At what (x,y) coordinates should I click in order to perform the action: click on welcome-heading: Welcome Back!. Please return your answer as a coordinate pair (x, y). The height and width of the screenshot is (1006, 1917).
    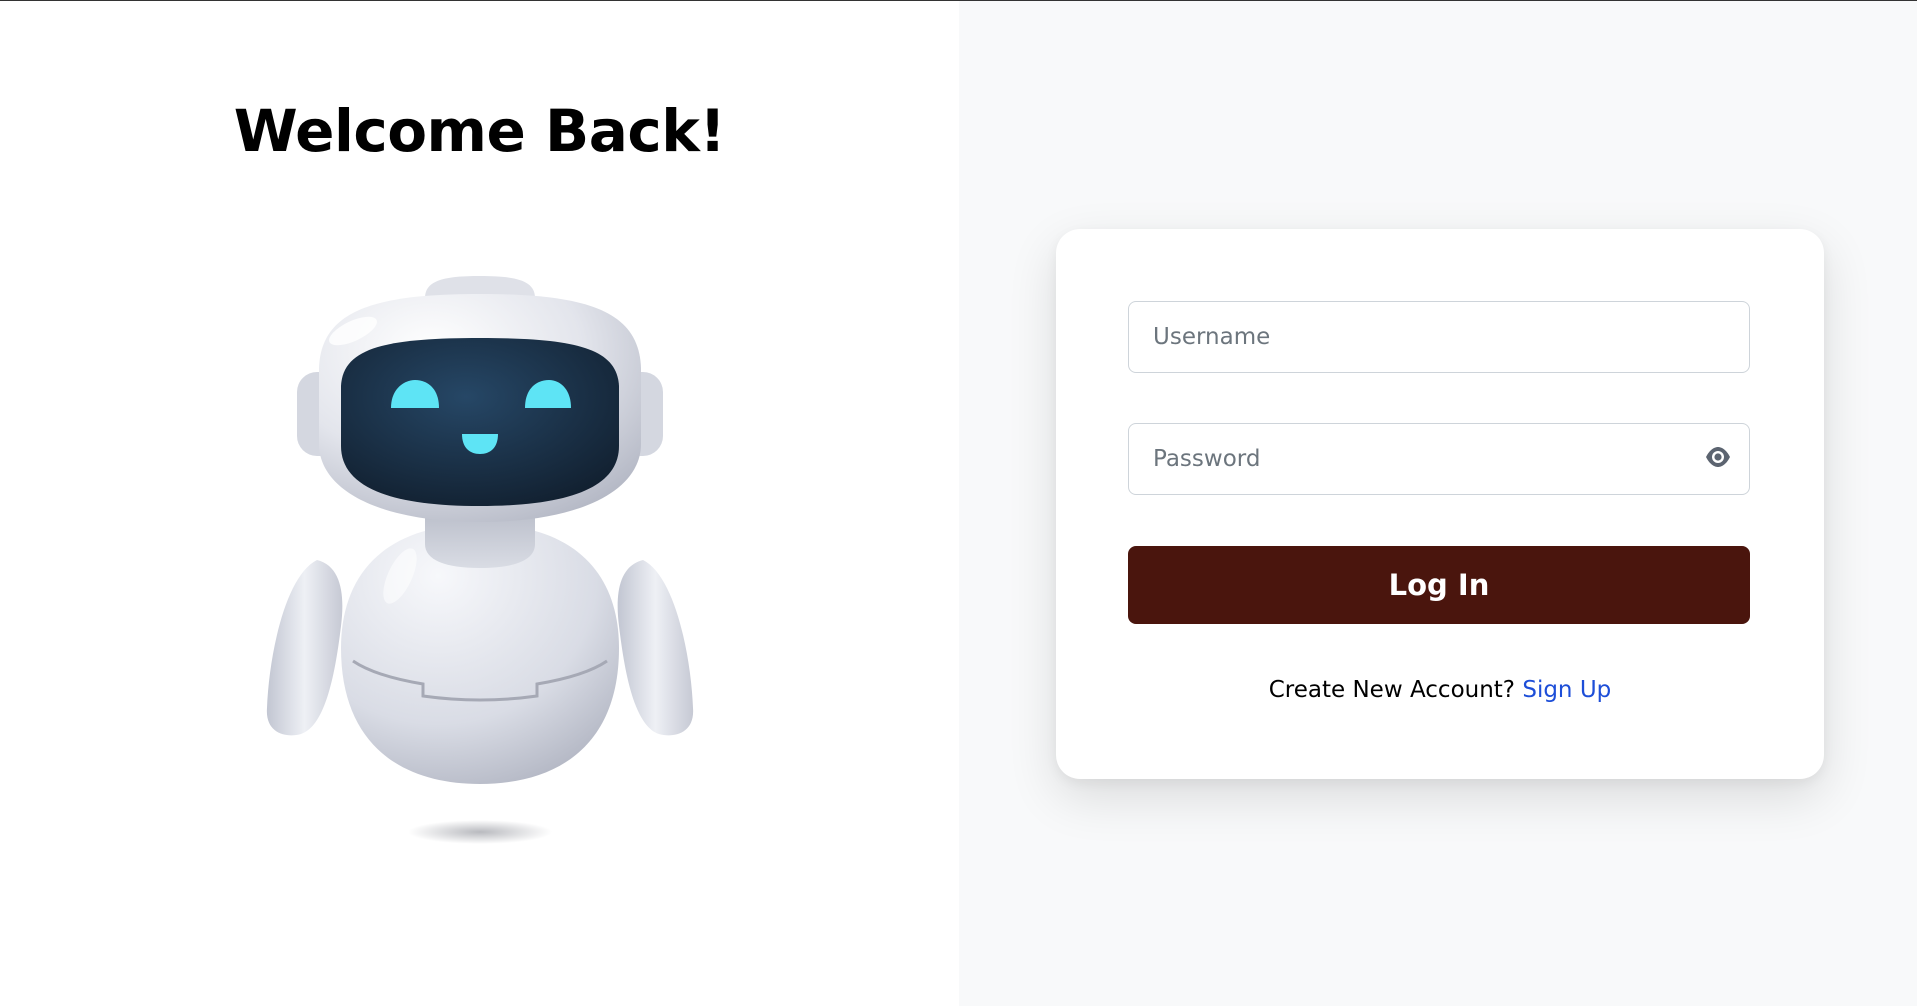
    Looking at the image, I should click on (479, 131).